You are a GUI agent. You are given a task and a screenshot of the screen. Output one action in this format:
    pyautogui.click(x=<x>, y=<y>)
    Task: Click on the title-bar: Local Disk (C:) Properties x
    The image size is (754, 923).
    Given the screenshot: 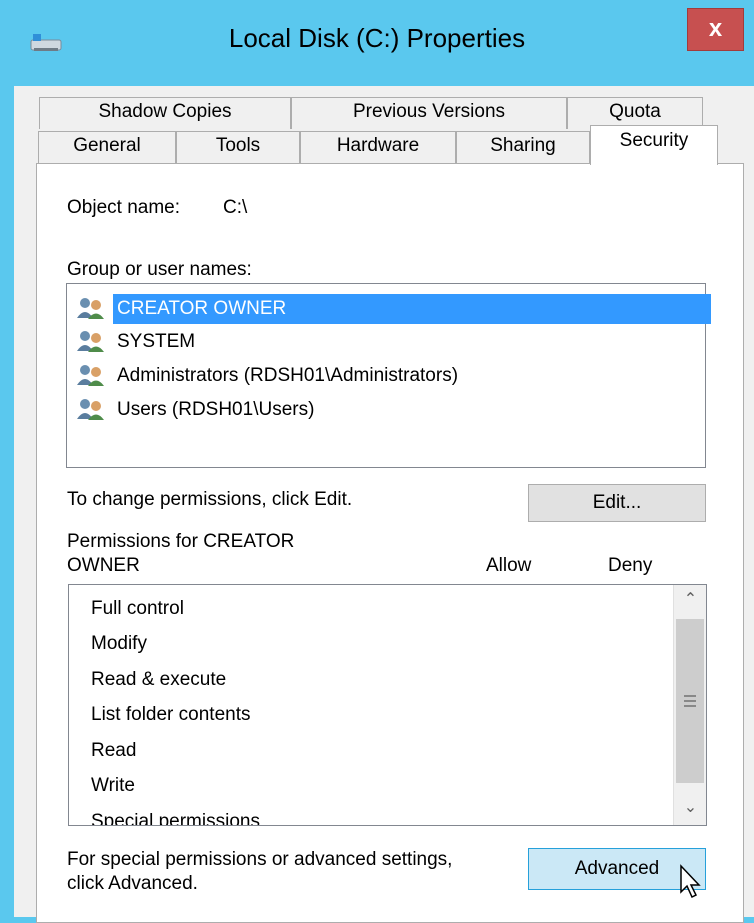 What is the action you would take?
    pyautogui.click(x=377, y=43)
    